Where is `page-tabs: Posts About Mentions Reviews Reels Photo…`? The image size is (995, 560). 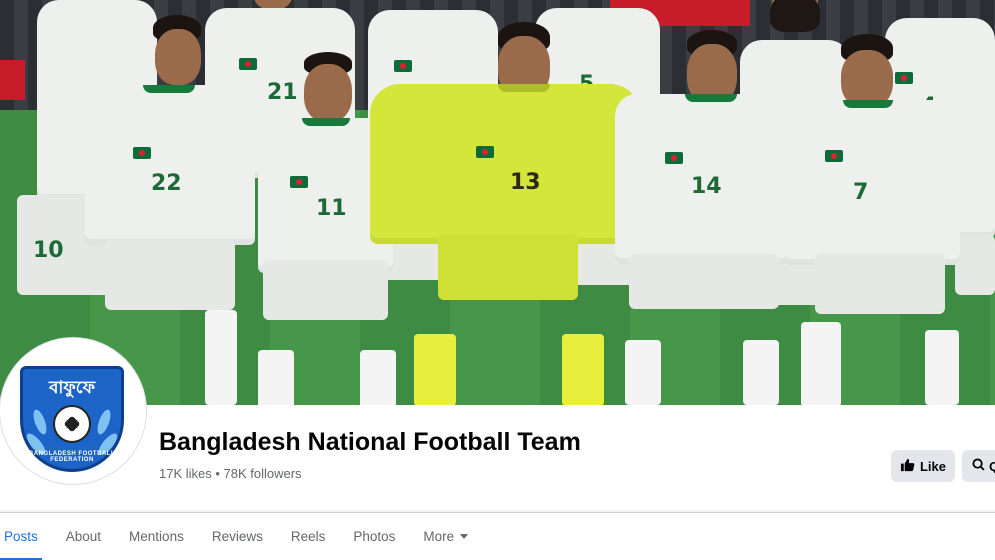
page-tabs: Posts About Mentions Reviews Reels Photo… is located at coordinates (497, 536).